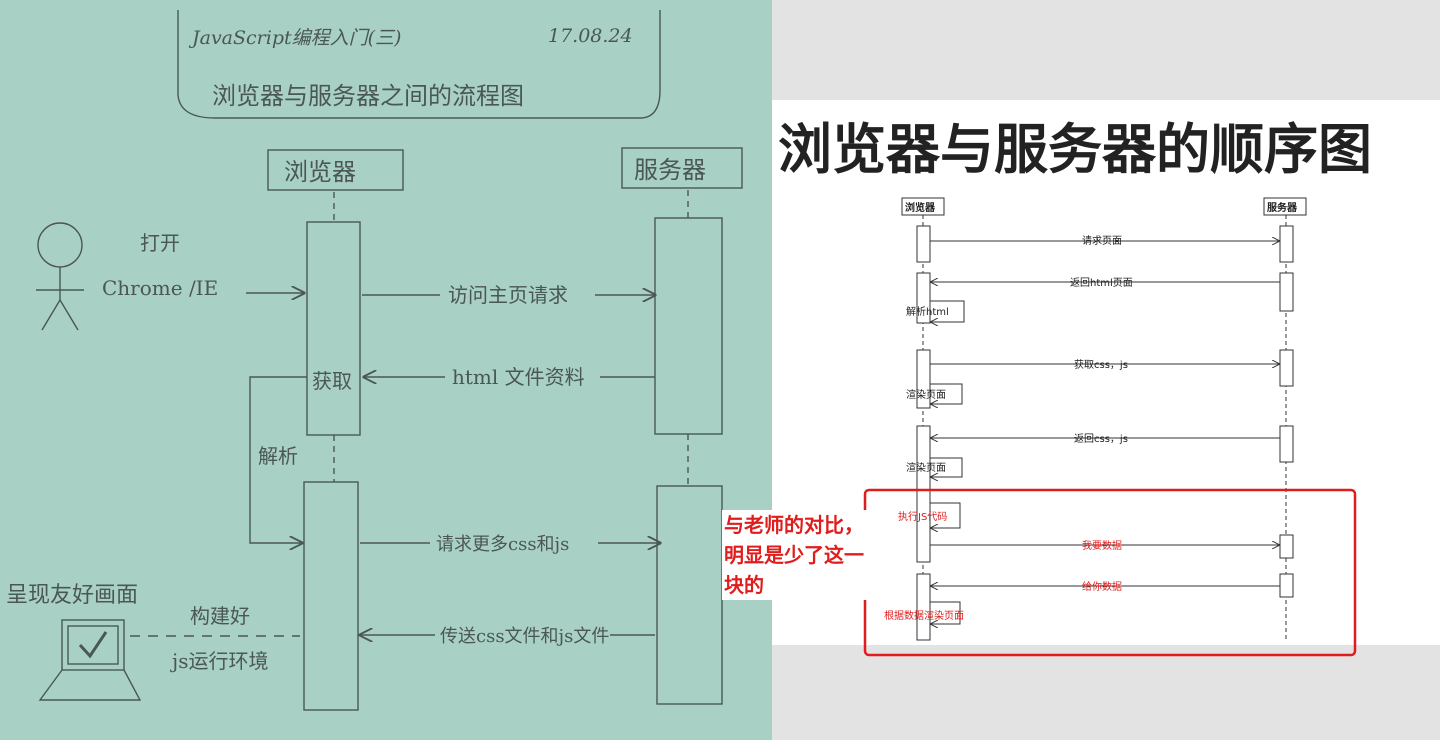 This screenshot has width=1440, height=740. I want to click on sketch-parse-label: 解析, so click(278, 456).